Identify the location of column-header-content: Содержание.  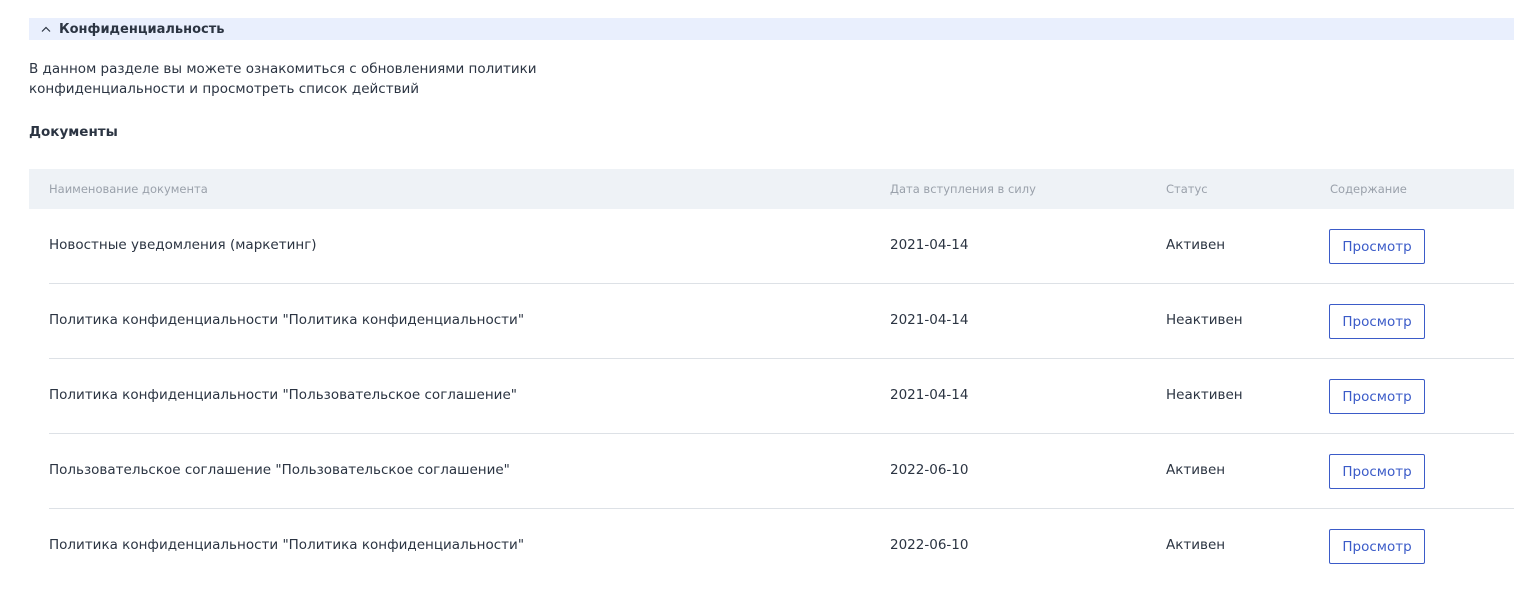
(1368, 189).